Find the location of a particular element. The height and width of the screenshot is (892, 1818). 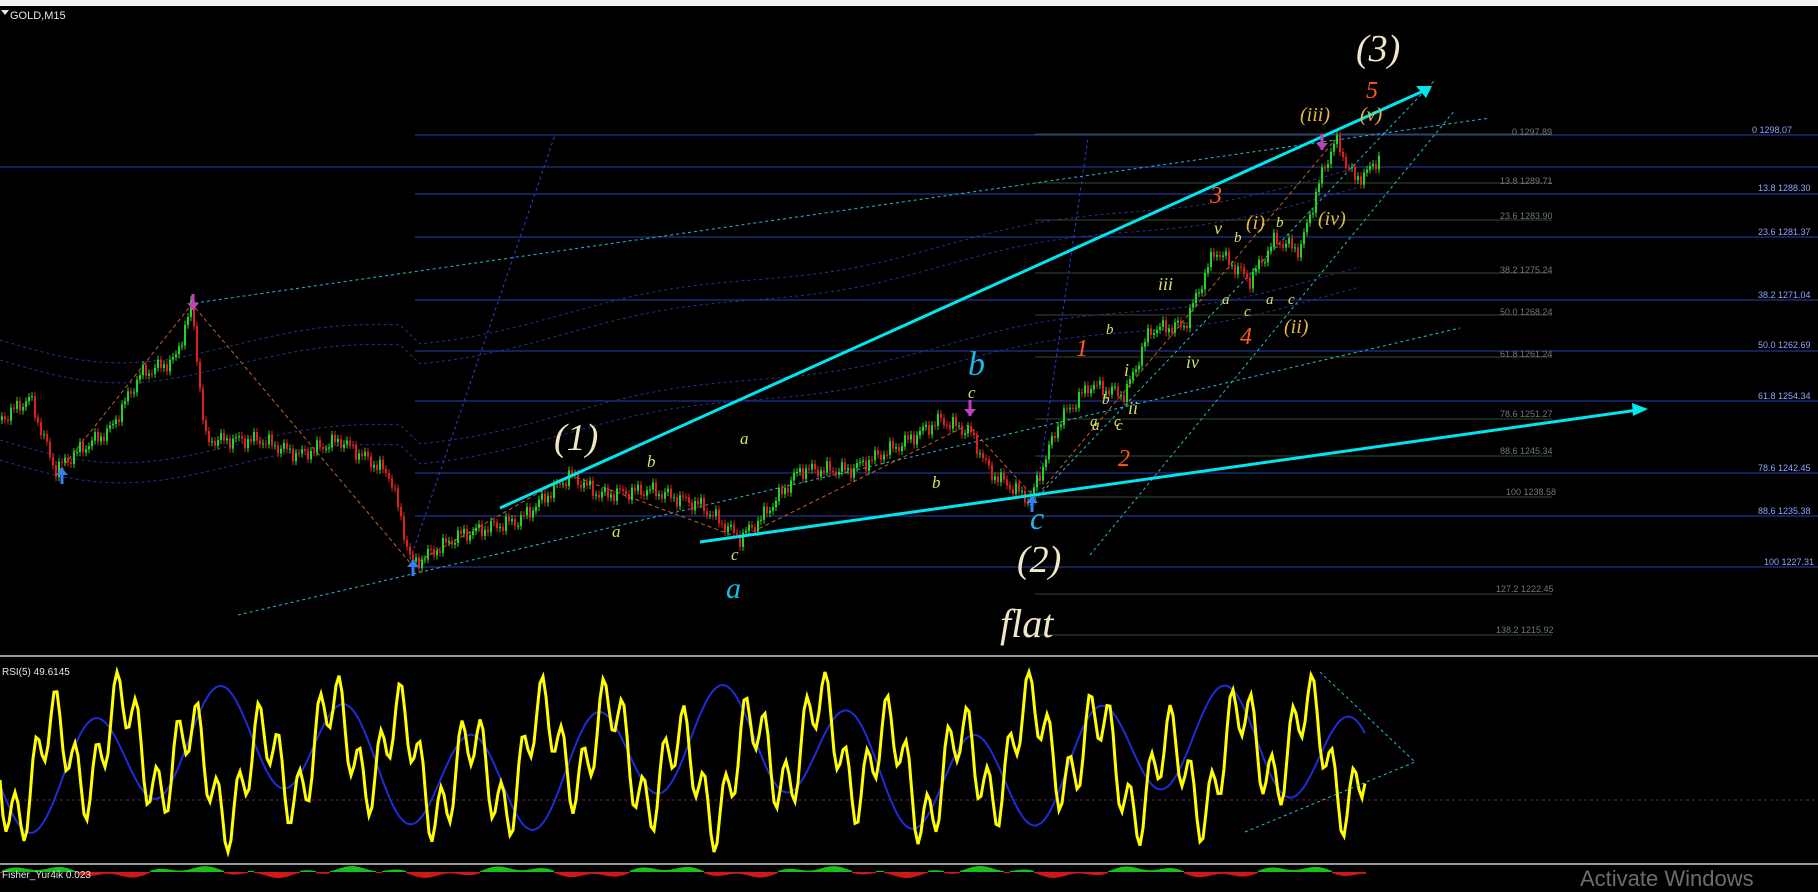

fib-label-right: 0 1298.07 is located at coordinates (1772, 130).